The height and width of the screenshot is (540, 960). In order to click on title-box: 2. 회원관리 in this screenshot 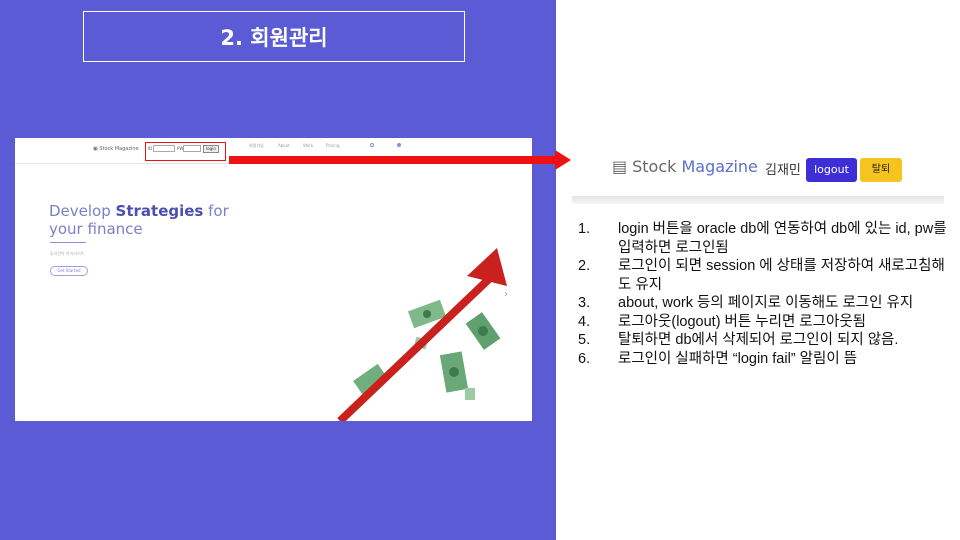, I will do `click(274, 36)`.